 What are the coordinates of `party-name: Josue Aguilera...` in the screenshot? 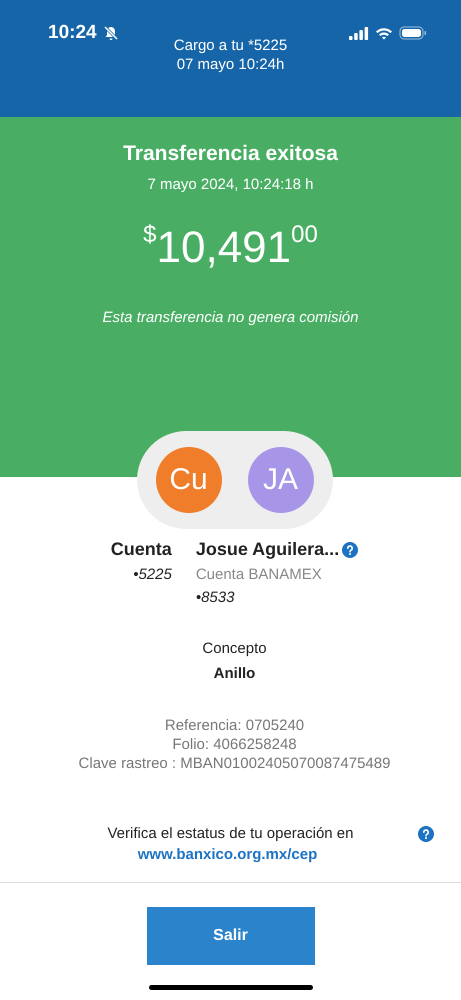 It's located at (268, 549).